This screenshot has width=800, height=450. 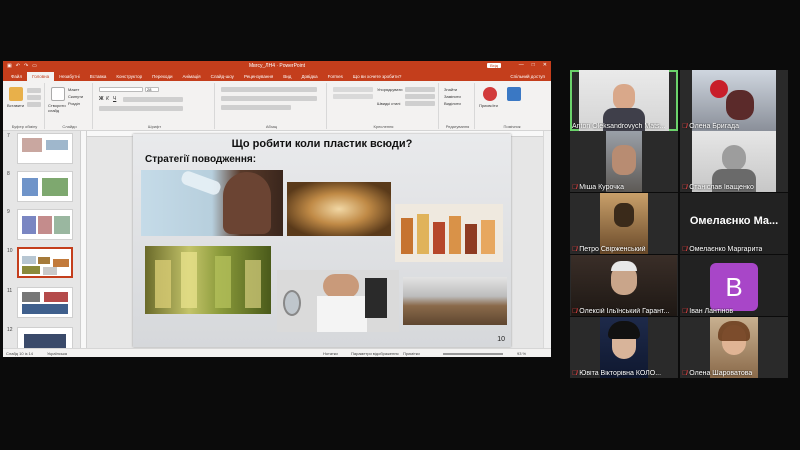 What do you see at coordinates (149, 89) in the screenshot?
I see `font-size-value: 28` at bounding box center [149, 89].